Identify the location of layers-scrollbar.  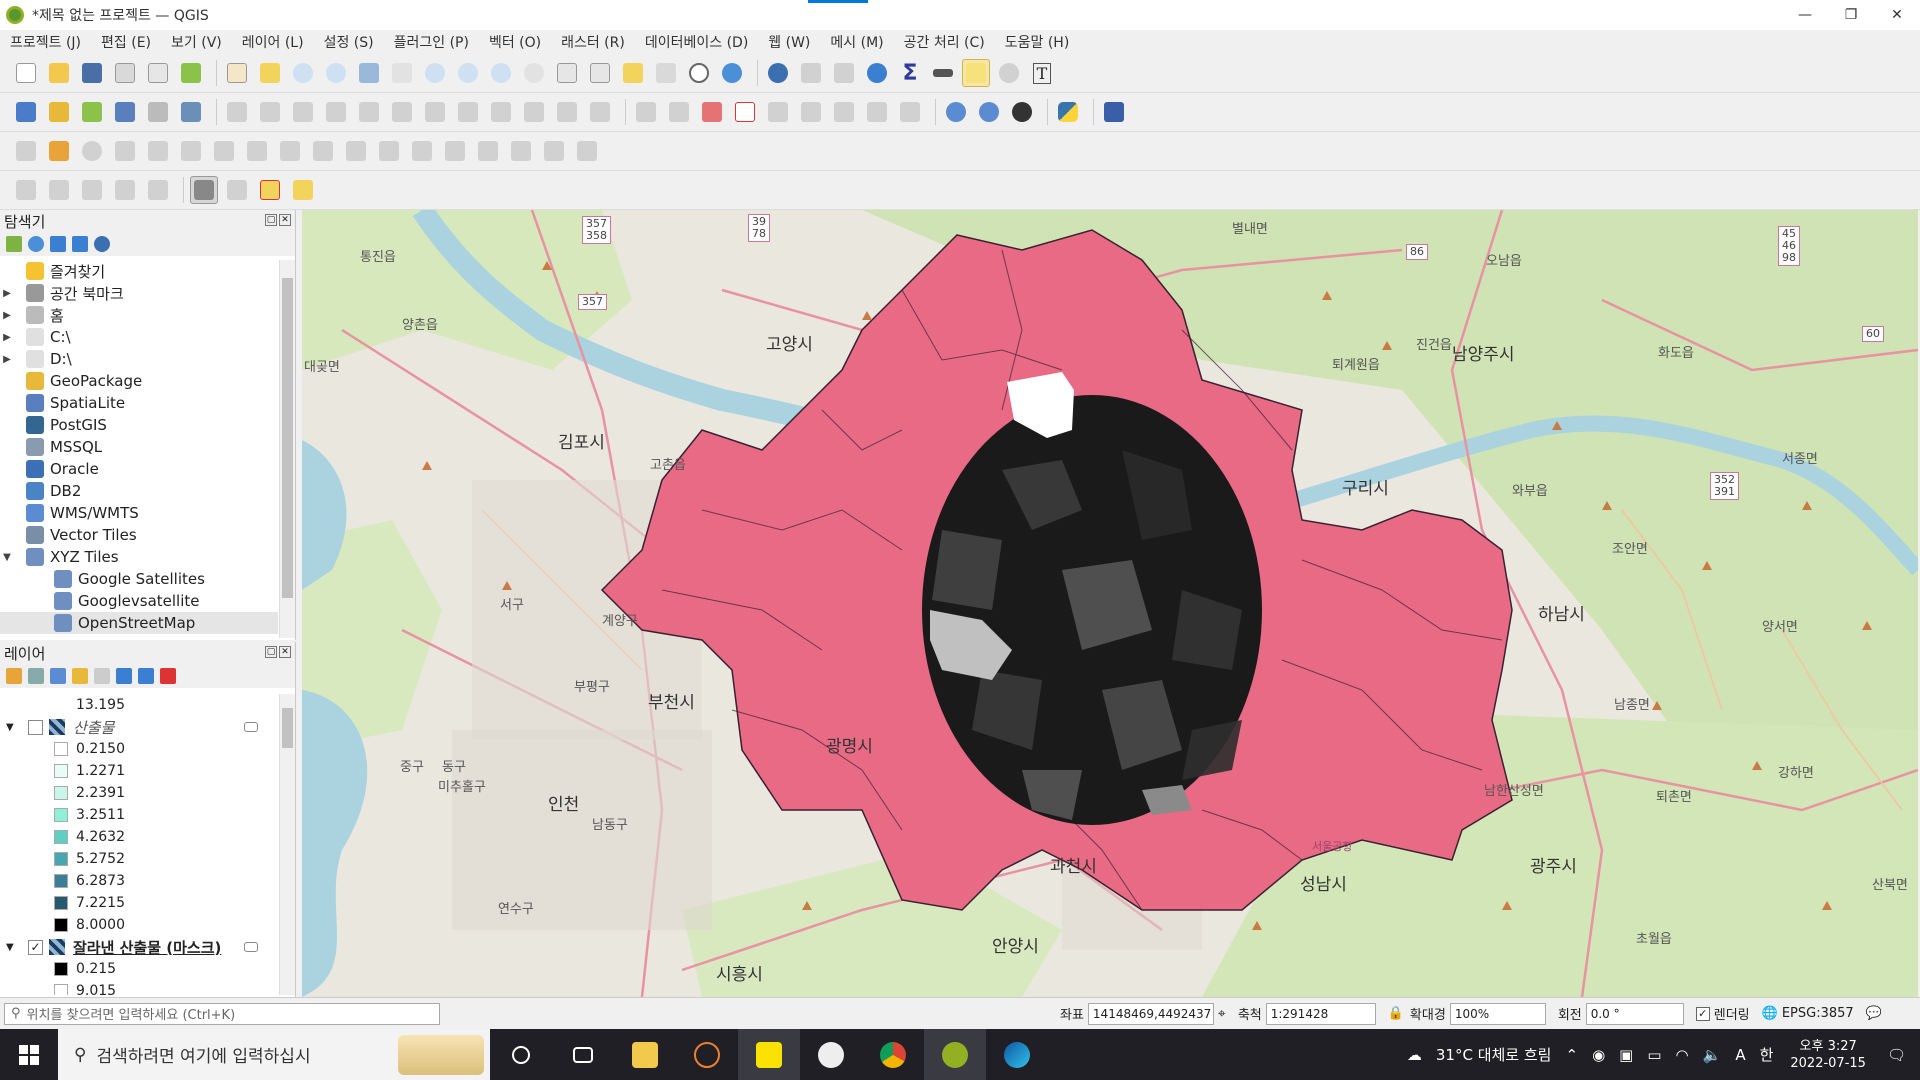
(287, 844).